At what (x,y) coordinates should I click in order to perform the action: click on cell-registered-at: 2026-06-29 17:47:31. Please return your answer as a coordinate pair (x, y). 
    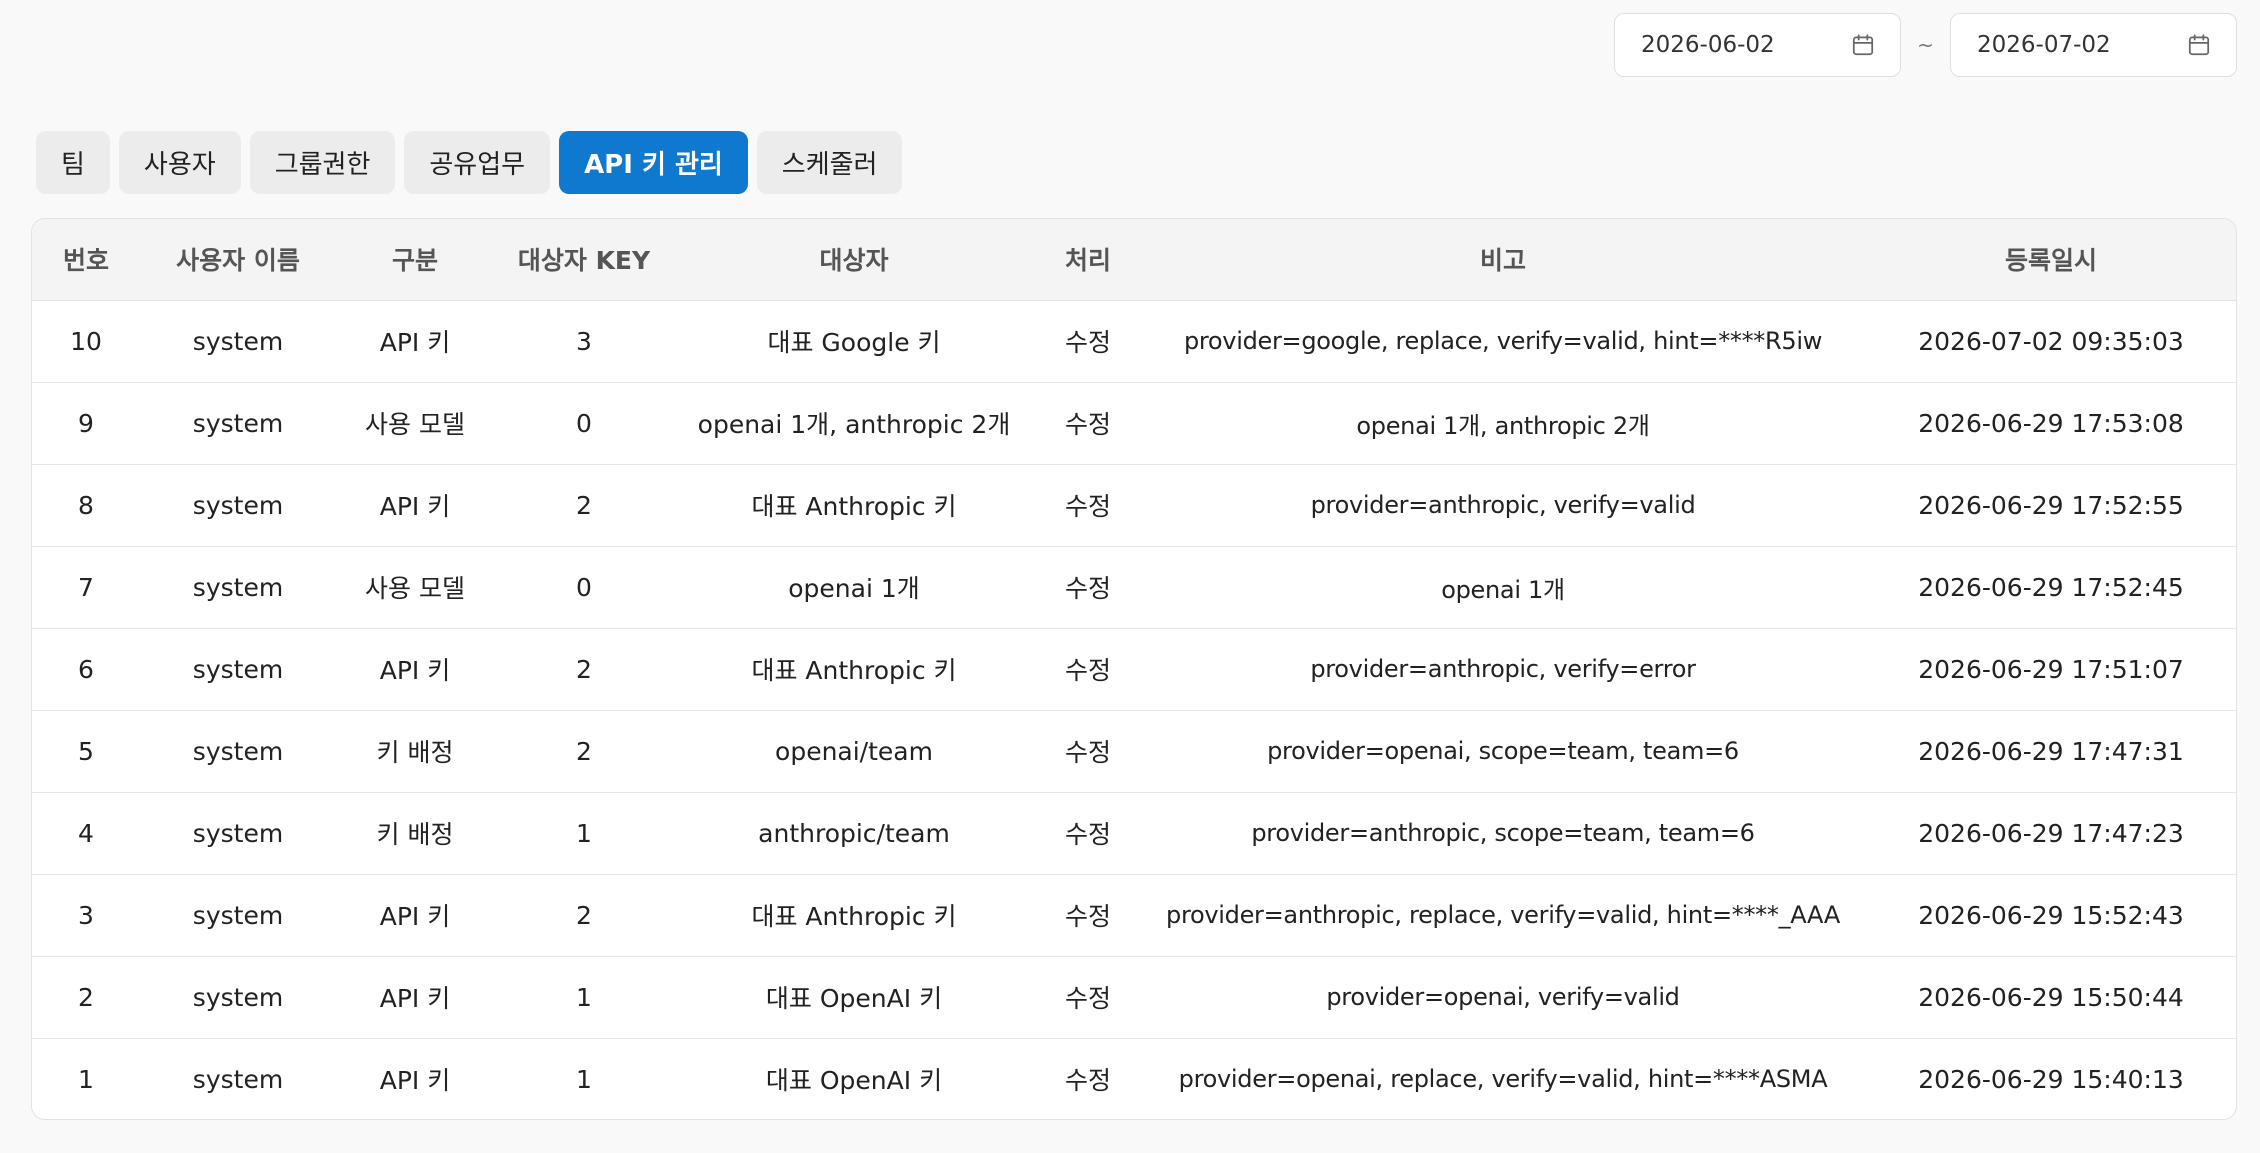
    Looking at the image, I should click on (2050, 751).